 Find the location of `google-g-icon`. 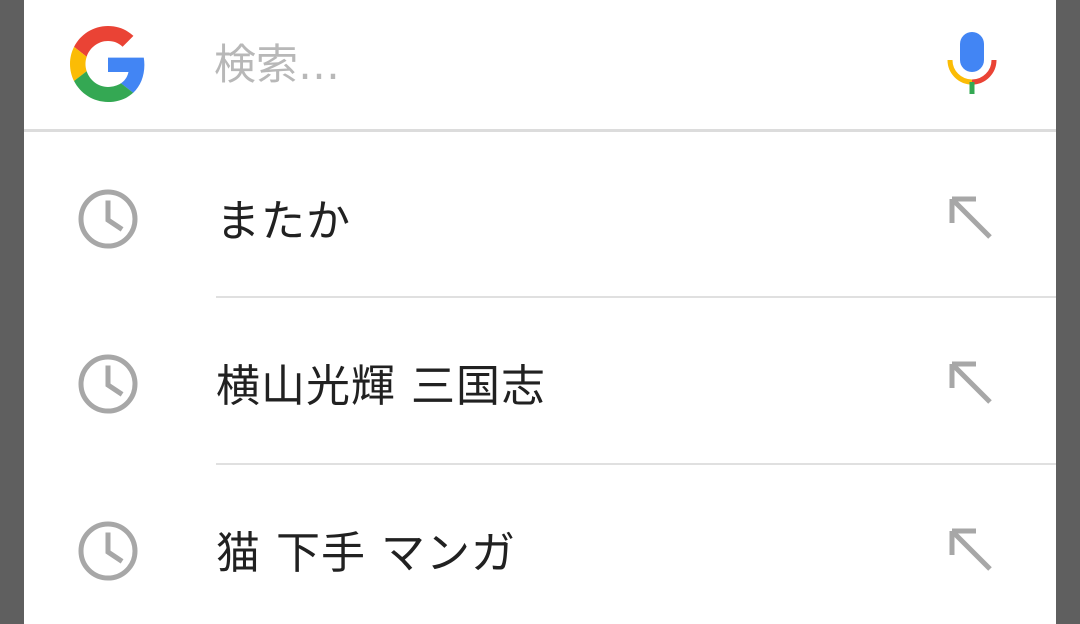

google-g-icon is located at coordinates (107, 64).